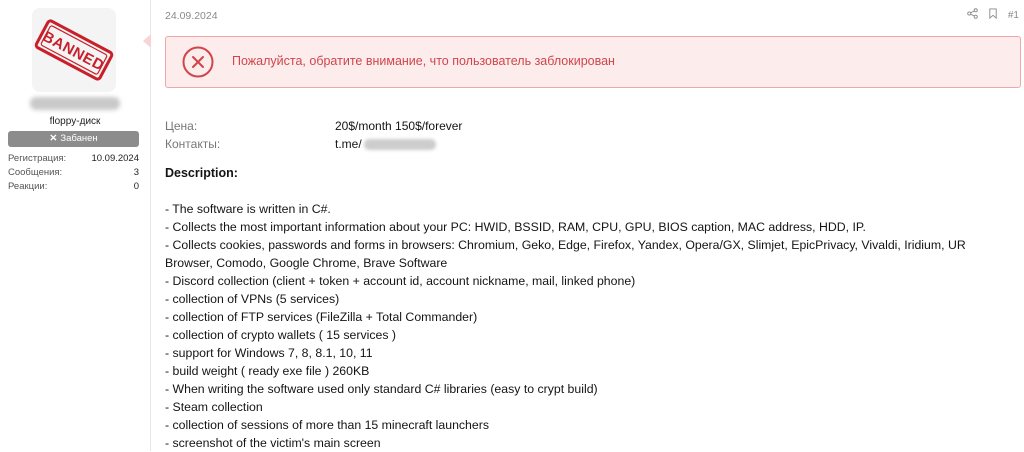 The height and width of the screenshot is (452, 1024). Describe the element at coordinates (53, 138) in the screenshot. I see `close-icon: ✕` at that location.